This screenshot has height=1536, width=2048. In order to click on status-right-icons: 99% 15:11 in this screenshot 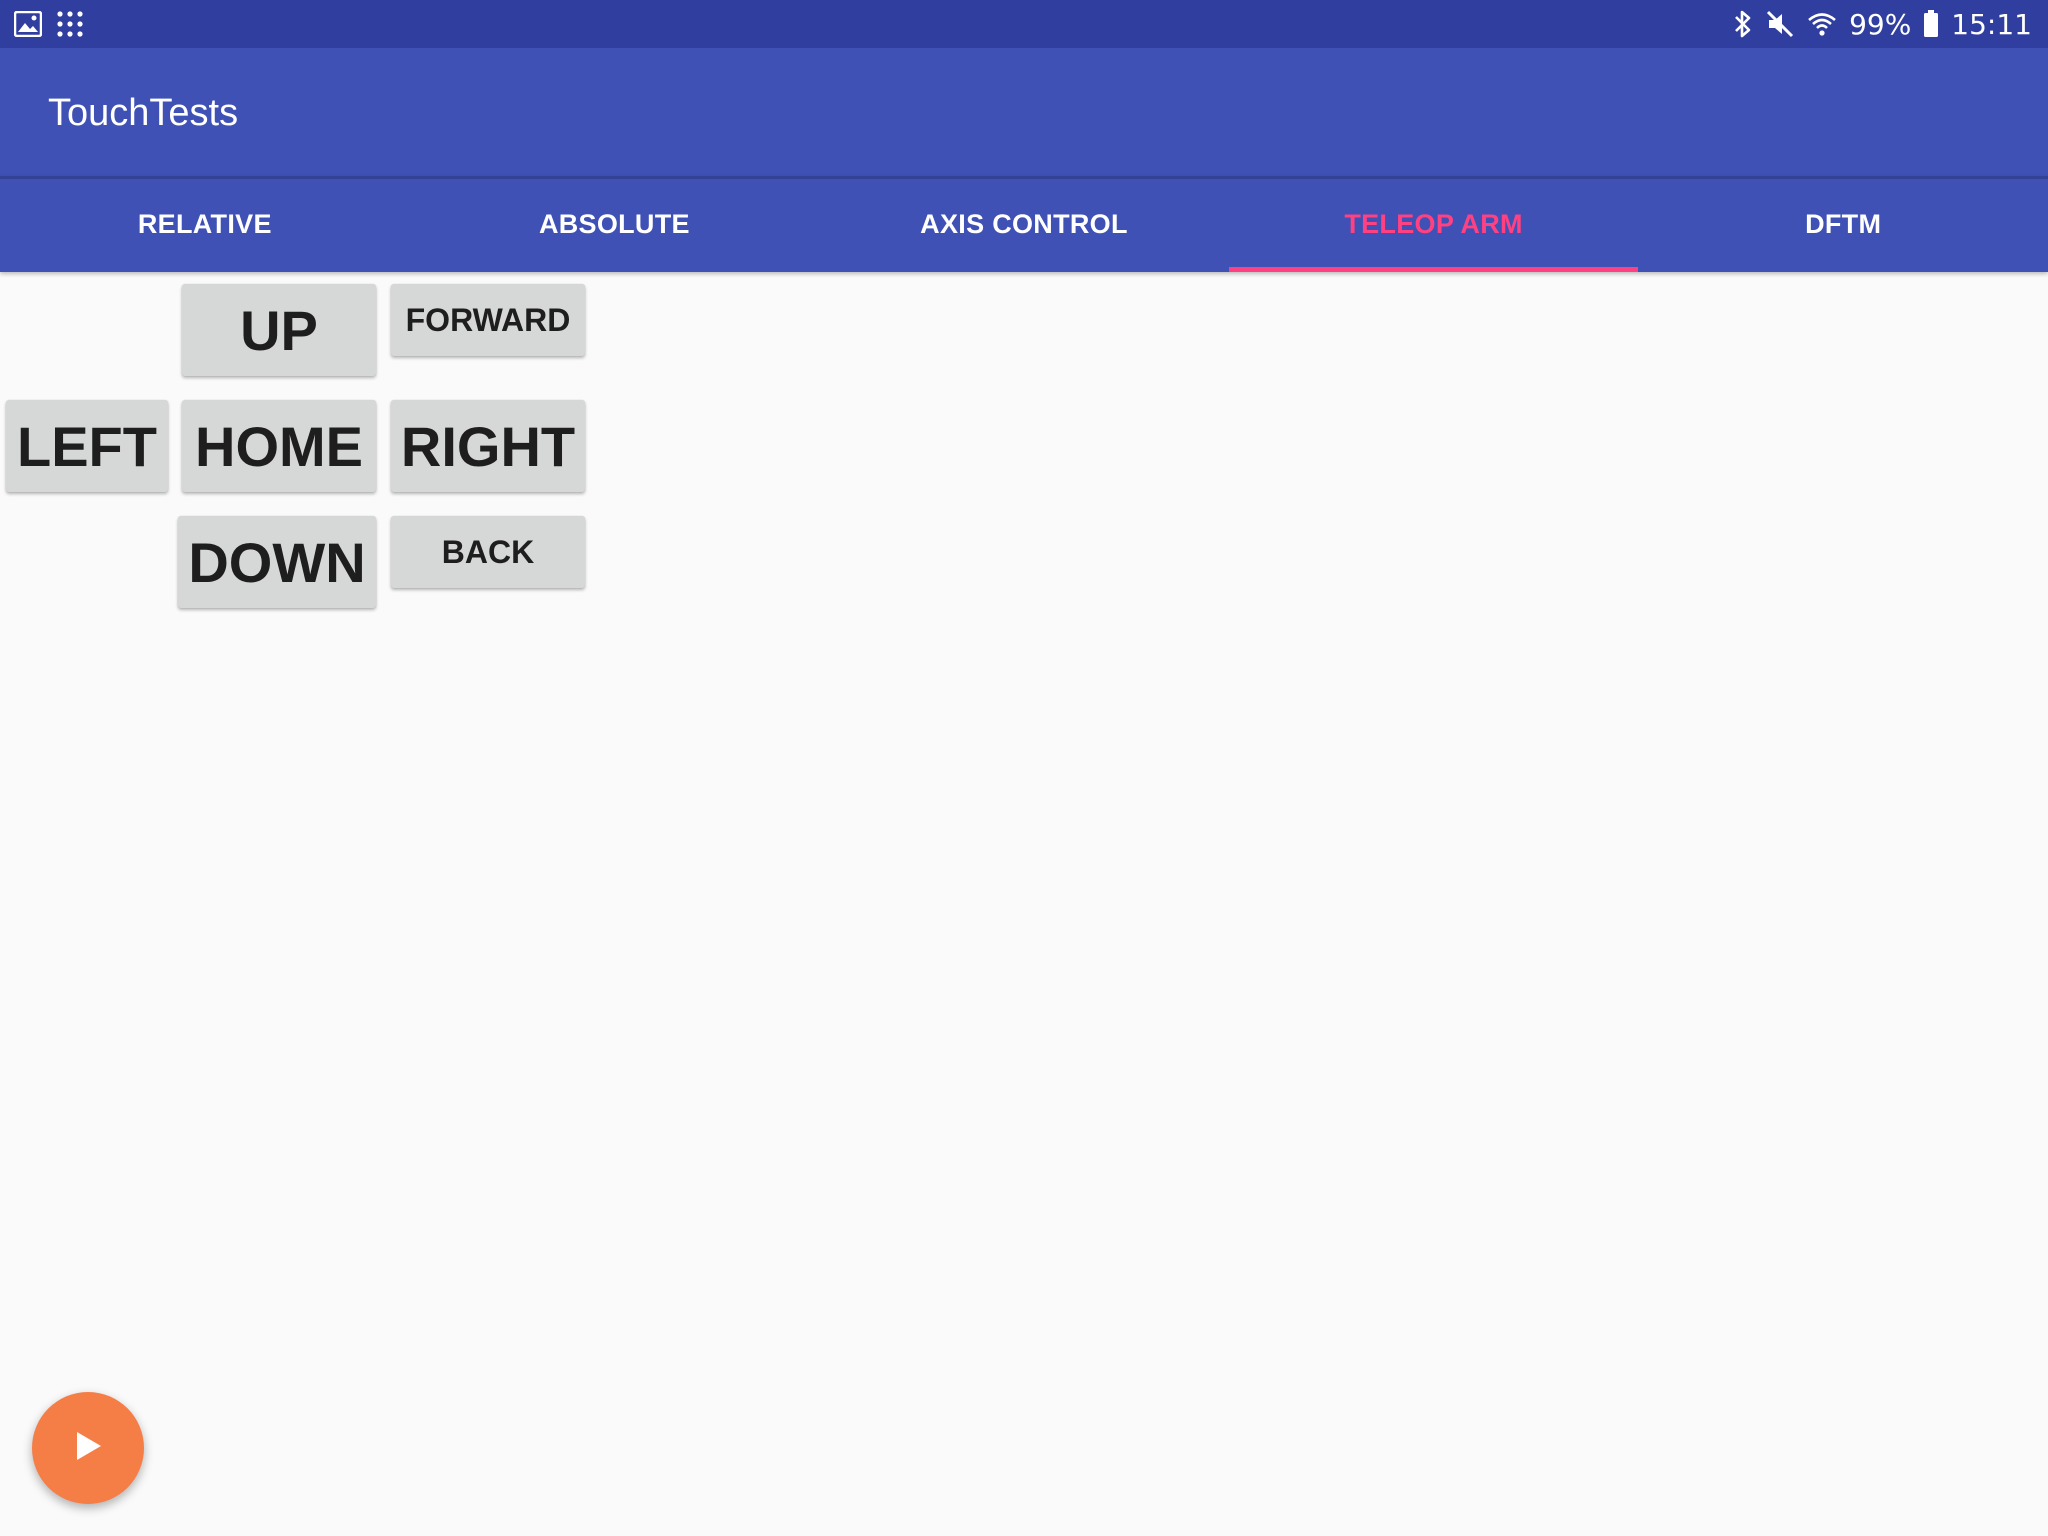, I will do `click(1882, 24)`.